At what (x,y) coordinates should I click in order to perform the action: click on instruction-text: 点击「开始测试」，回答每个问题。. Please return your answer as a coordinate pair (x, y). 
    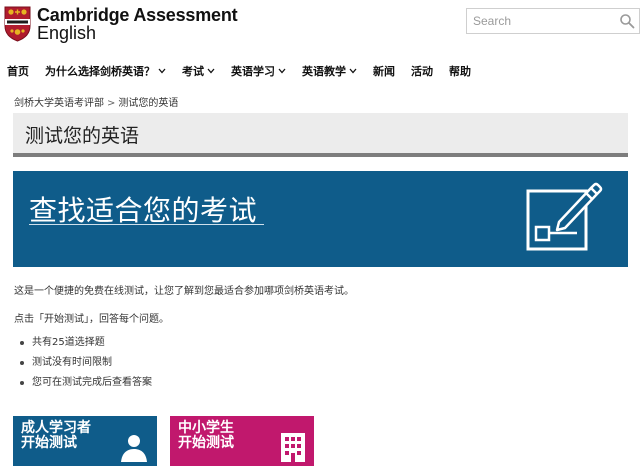
    Looking at the image, I should click on (91, 319).